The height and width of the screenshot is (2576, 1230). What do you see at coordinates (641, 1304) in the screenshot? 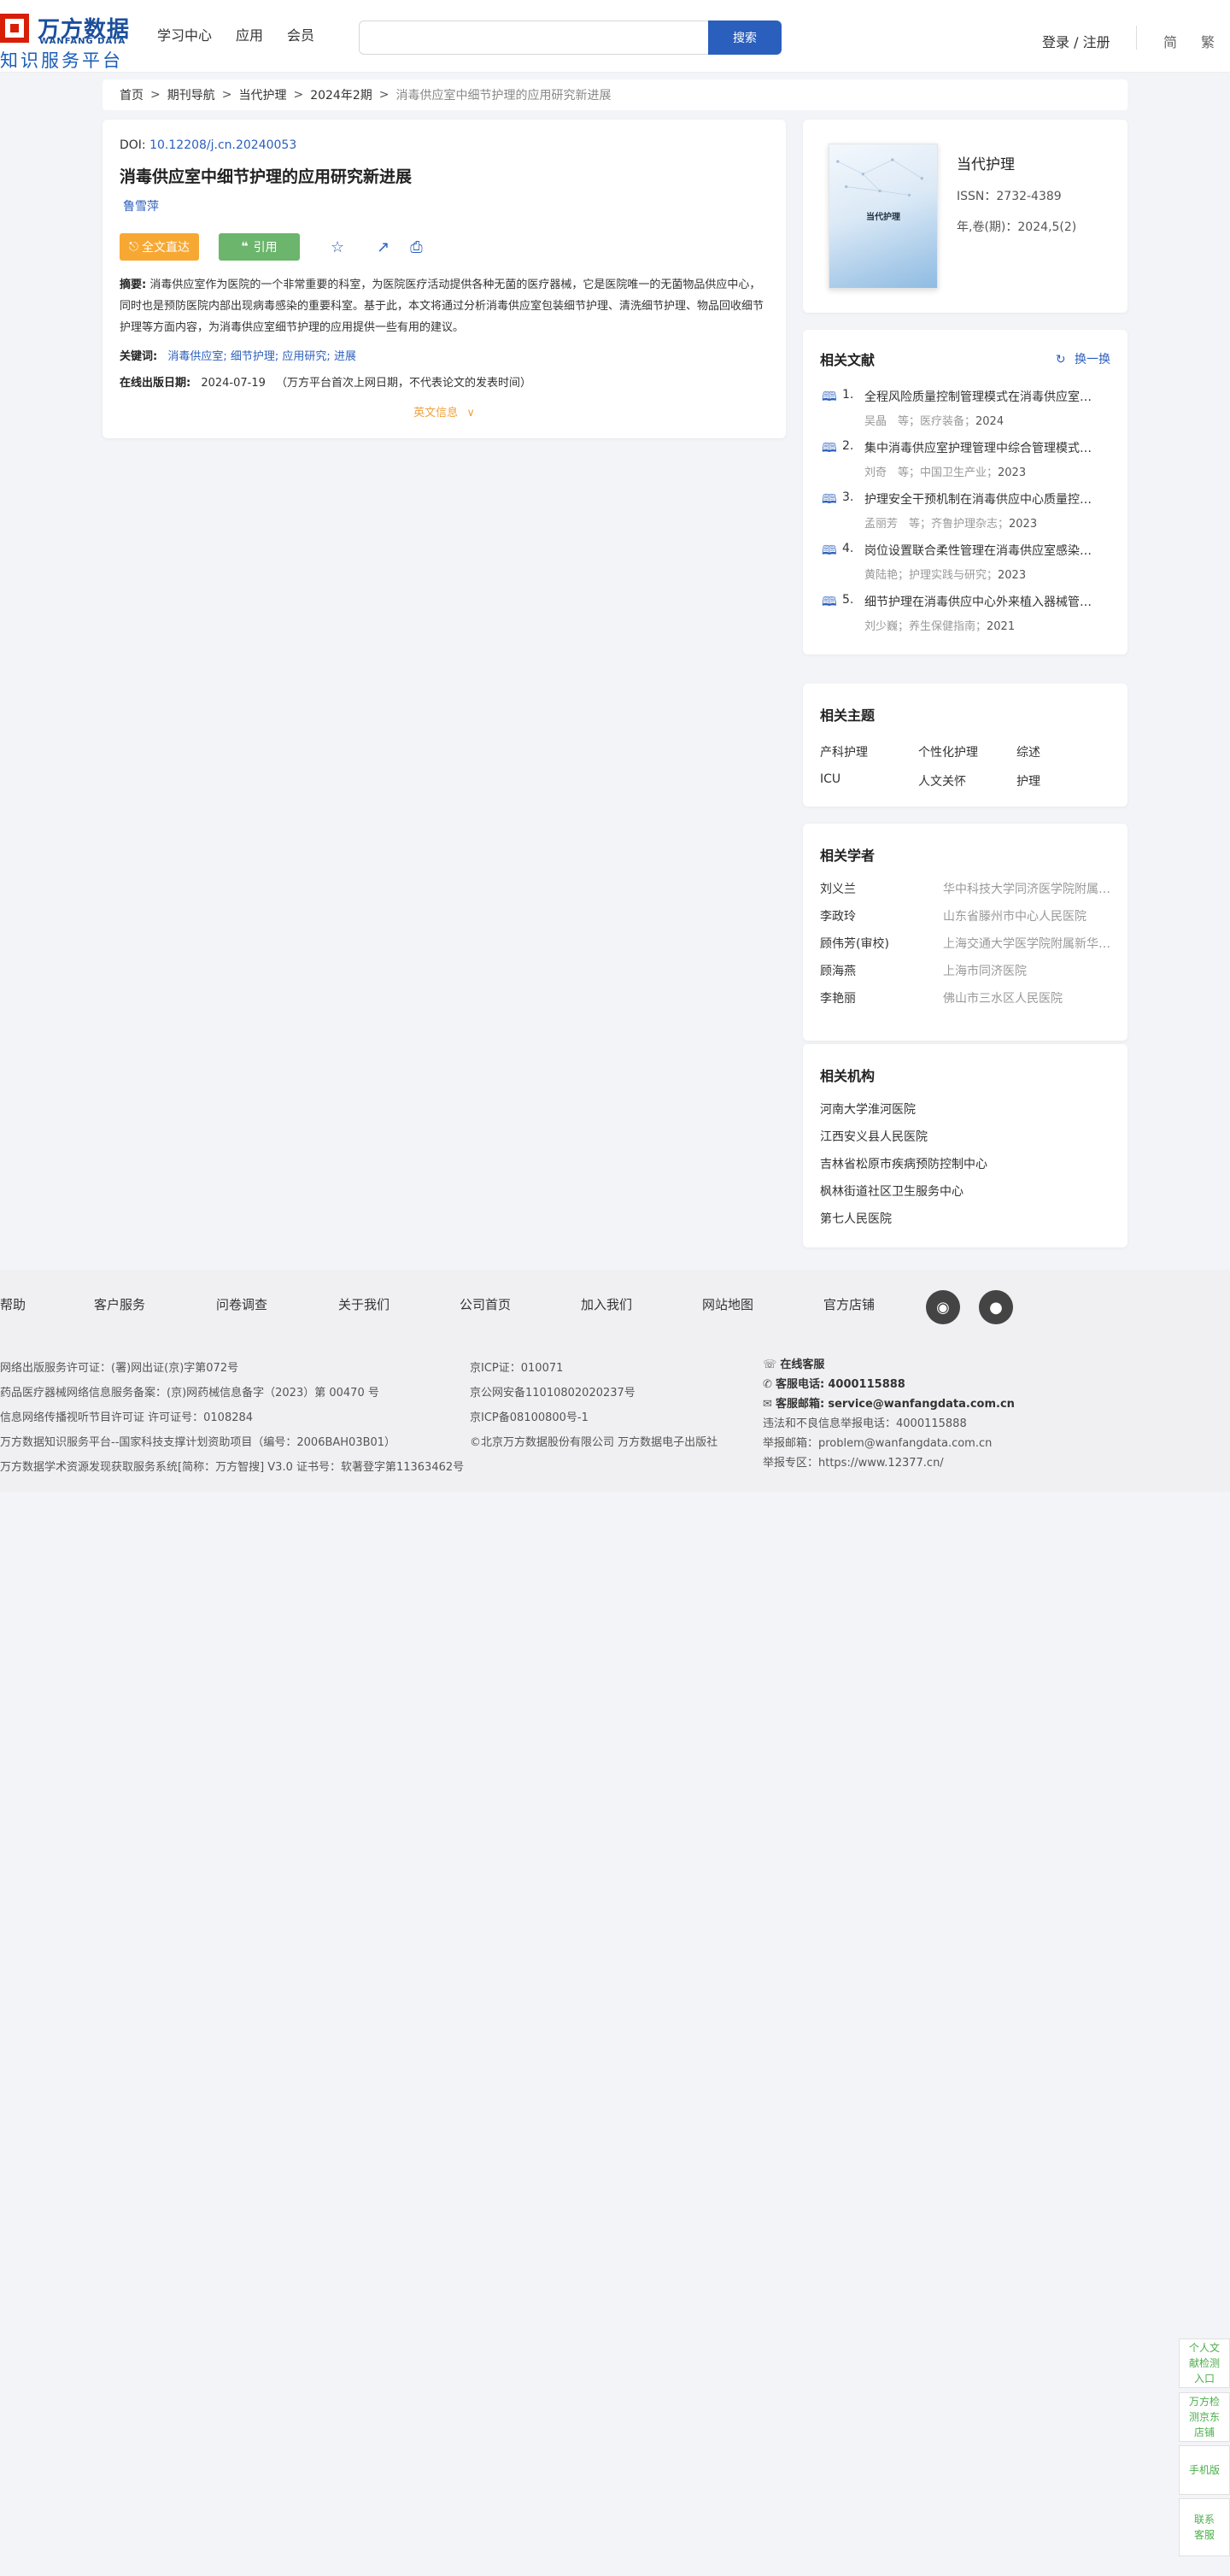
I see `footer-link-join: 加入我们` at bounding box center [641, 1304].